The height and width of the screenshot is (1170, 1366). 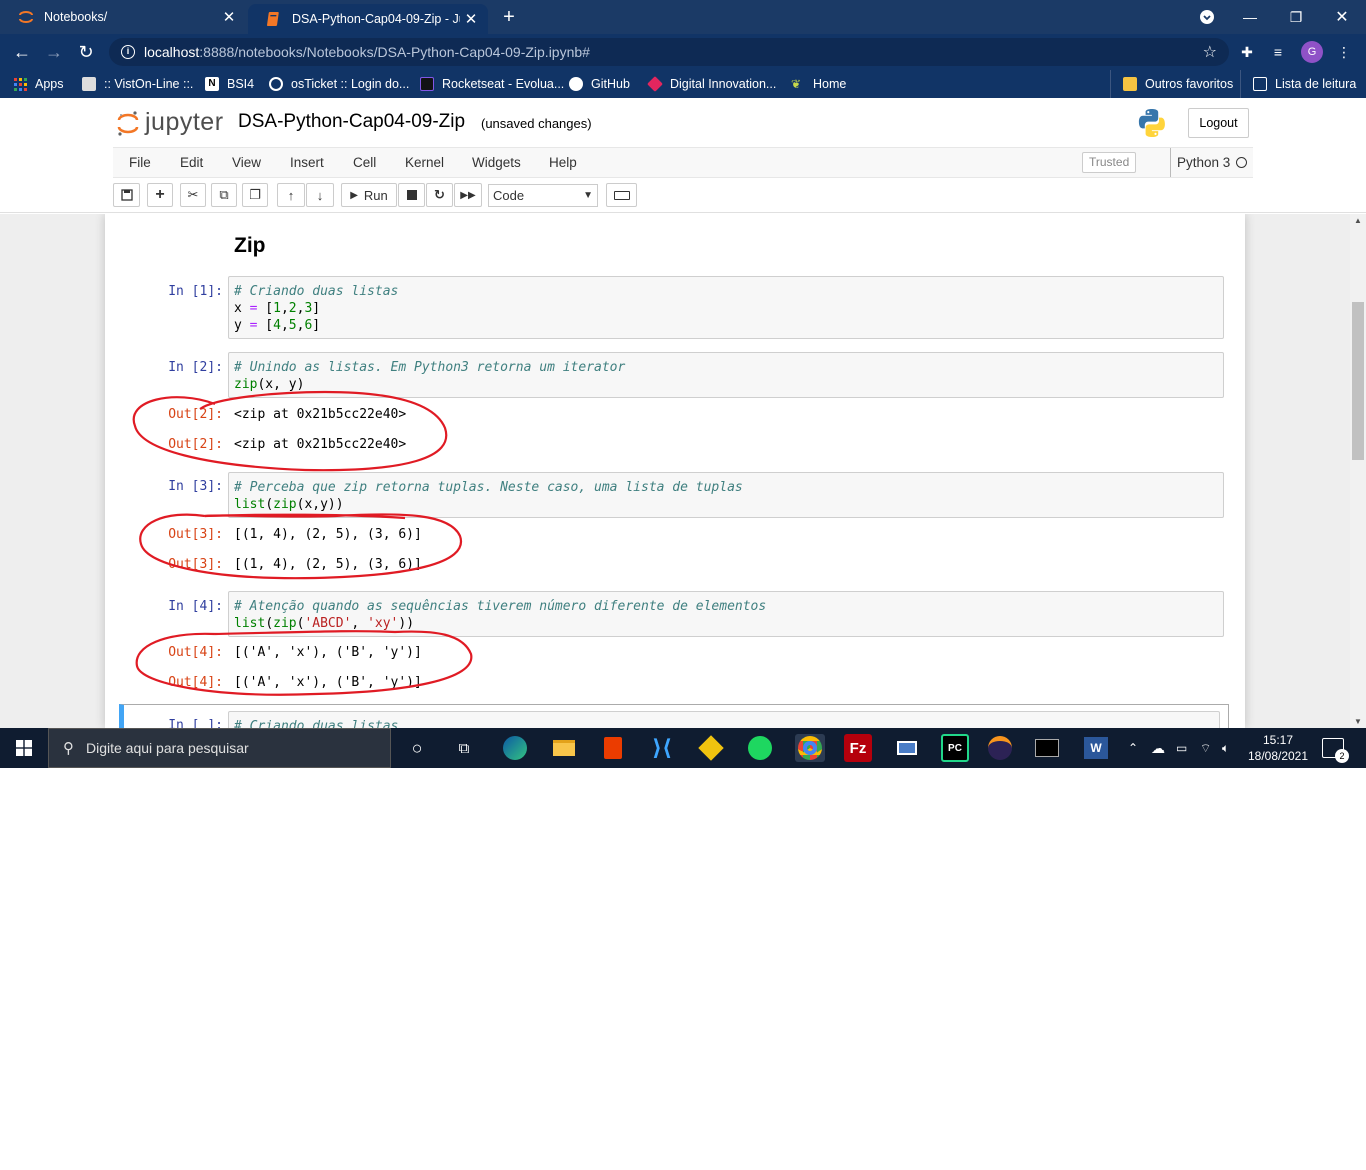 I want to click on arrow-up-icon: ↑, so click(x=291, y=195).